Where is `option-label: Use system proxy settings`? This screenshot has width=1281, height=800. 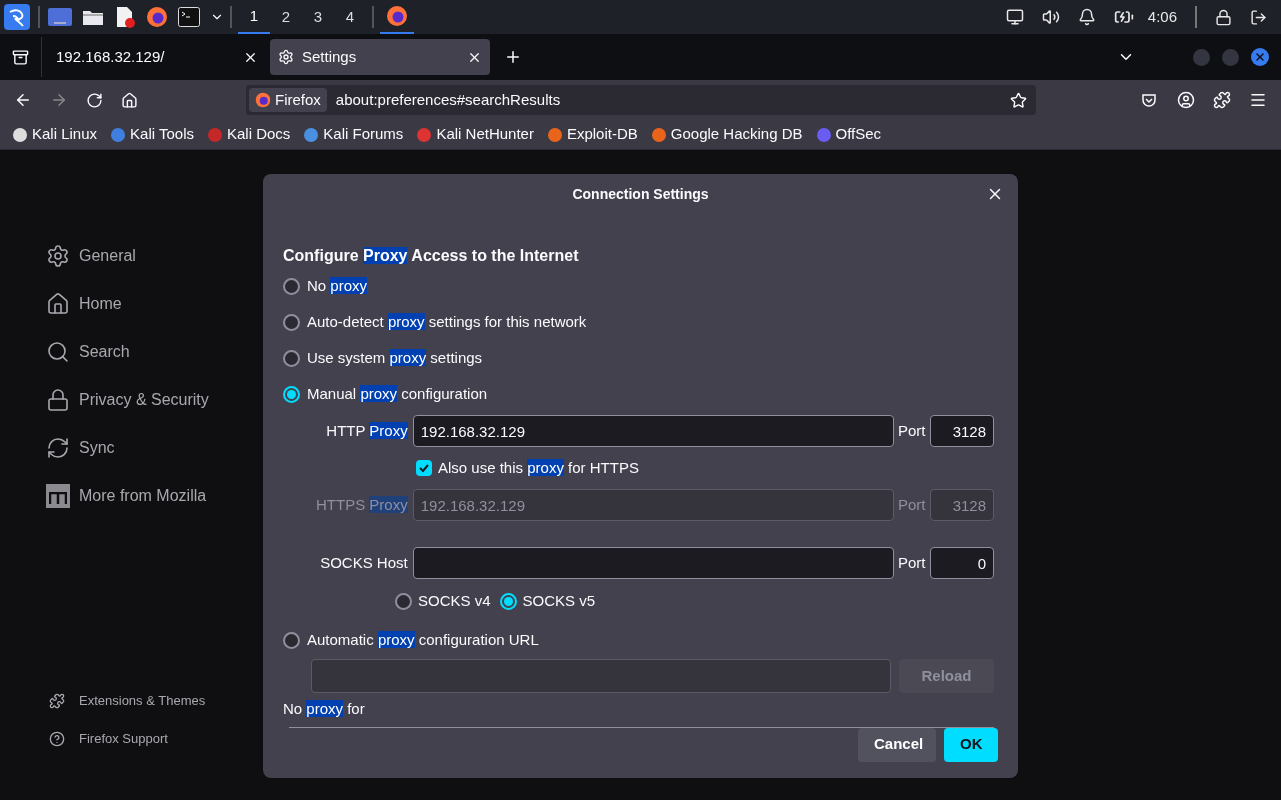
option-label: Use system proxy settings is located at coordinates (395, 357).